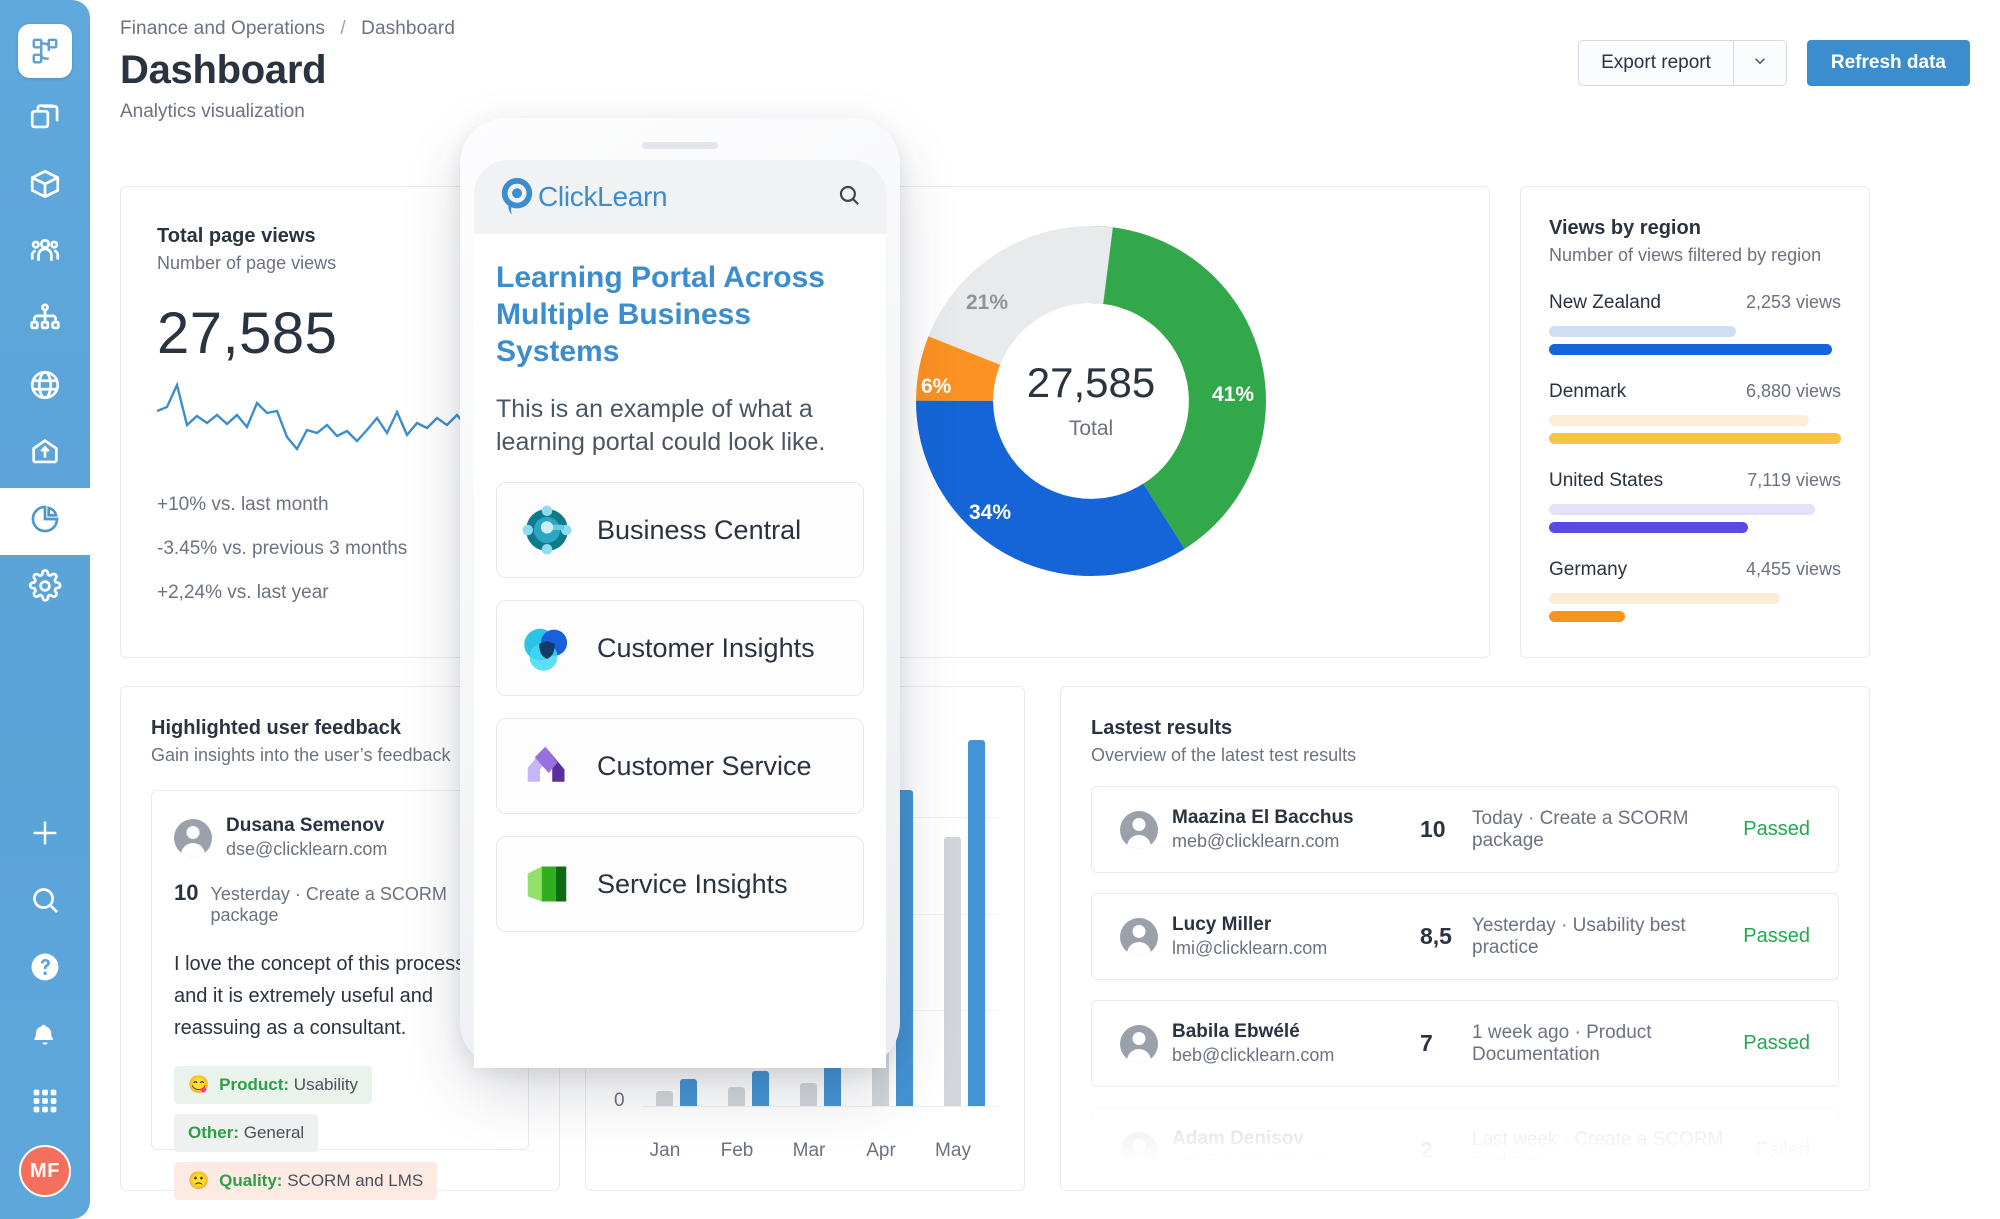 This screenshot has height=1219, width=2000. Describe the element at coordinates (1222, 924) in the screenshot. I see `result-person-name: Lucy Miller` at that location.